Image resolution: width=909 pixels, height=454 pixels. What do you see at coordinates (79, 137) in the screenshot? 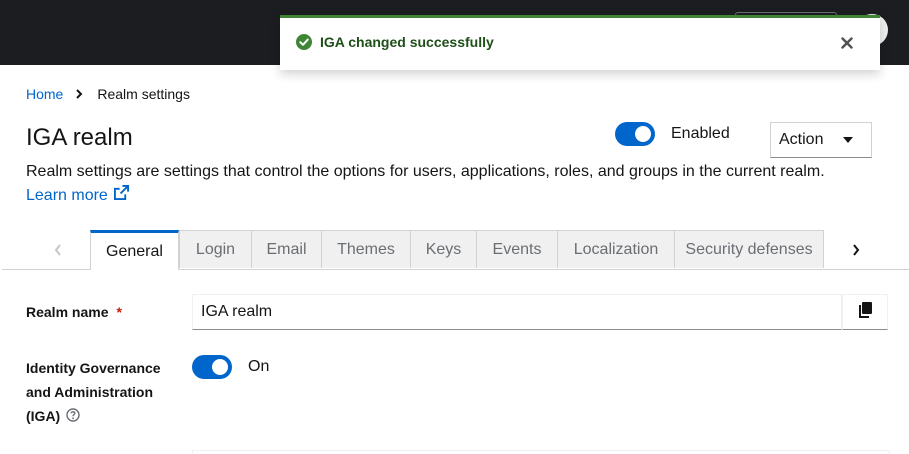
I see `page-title: IGA realm` at bounding box center [79, 137].